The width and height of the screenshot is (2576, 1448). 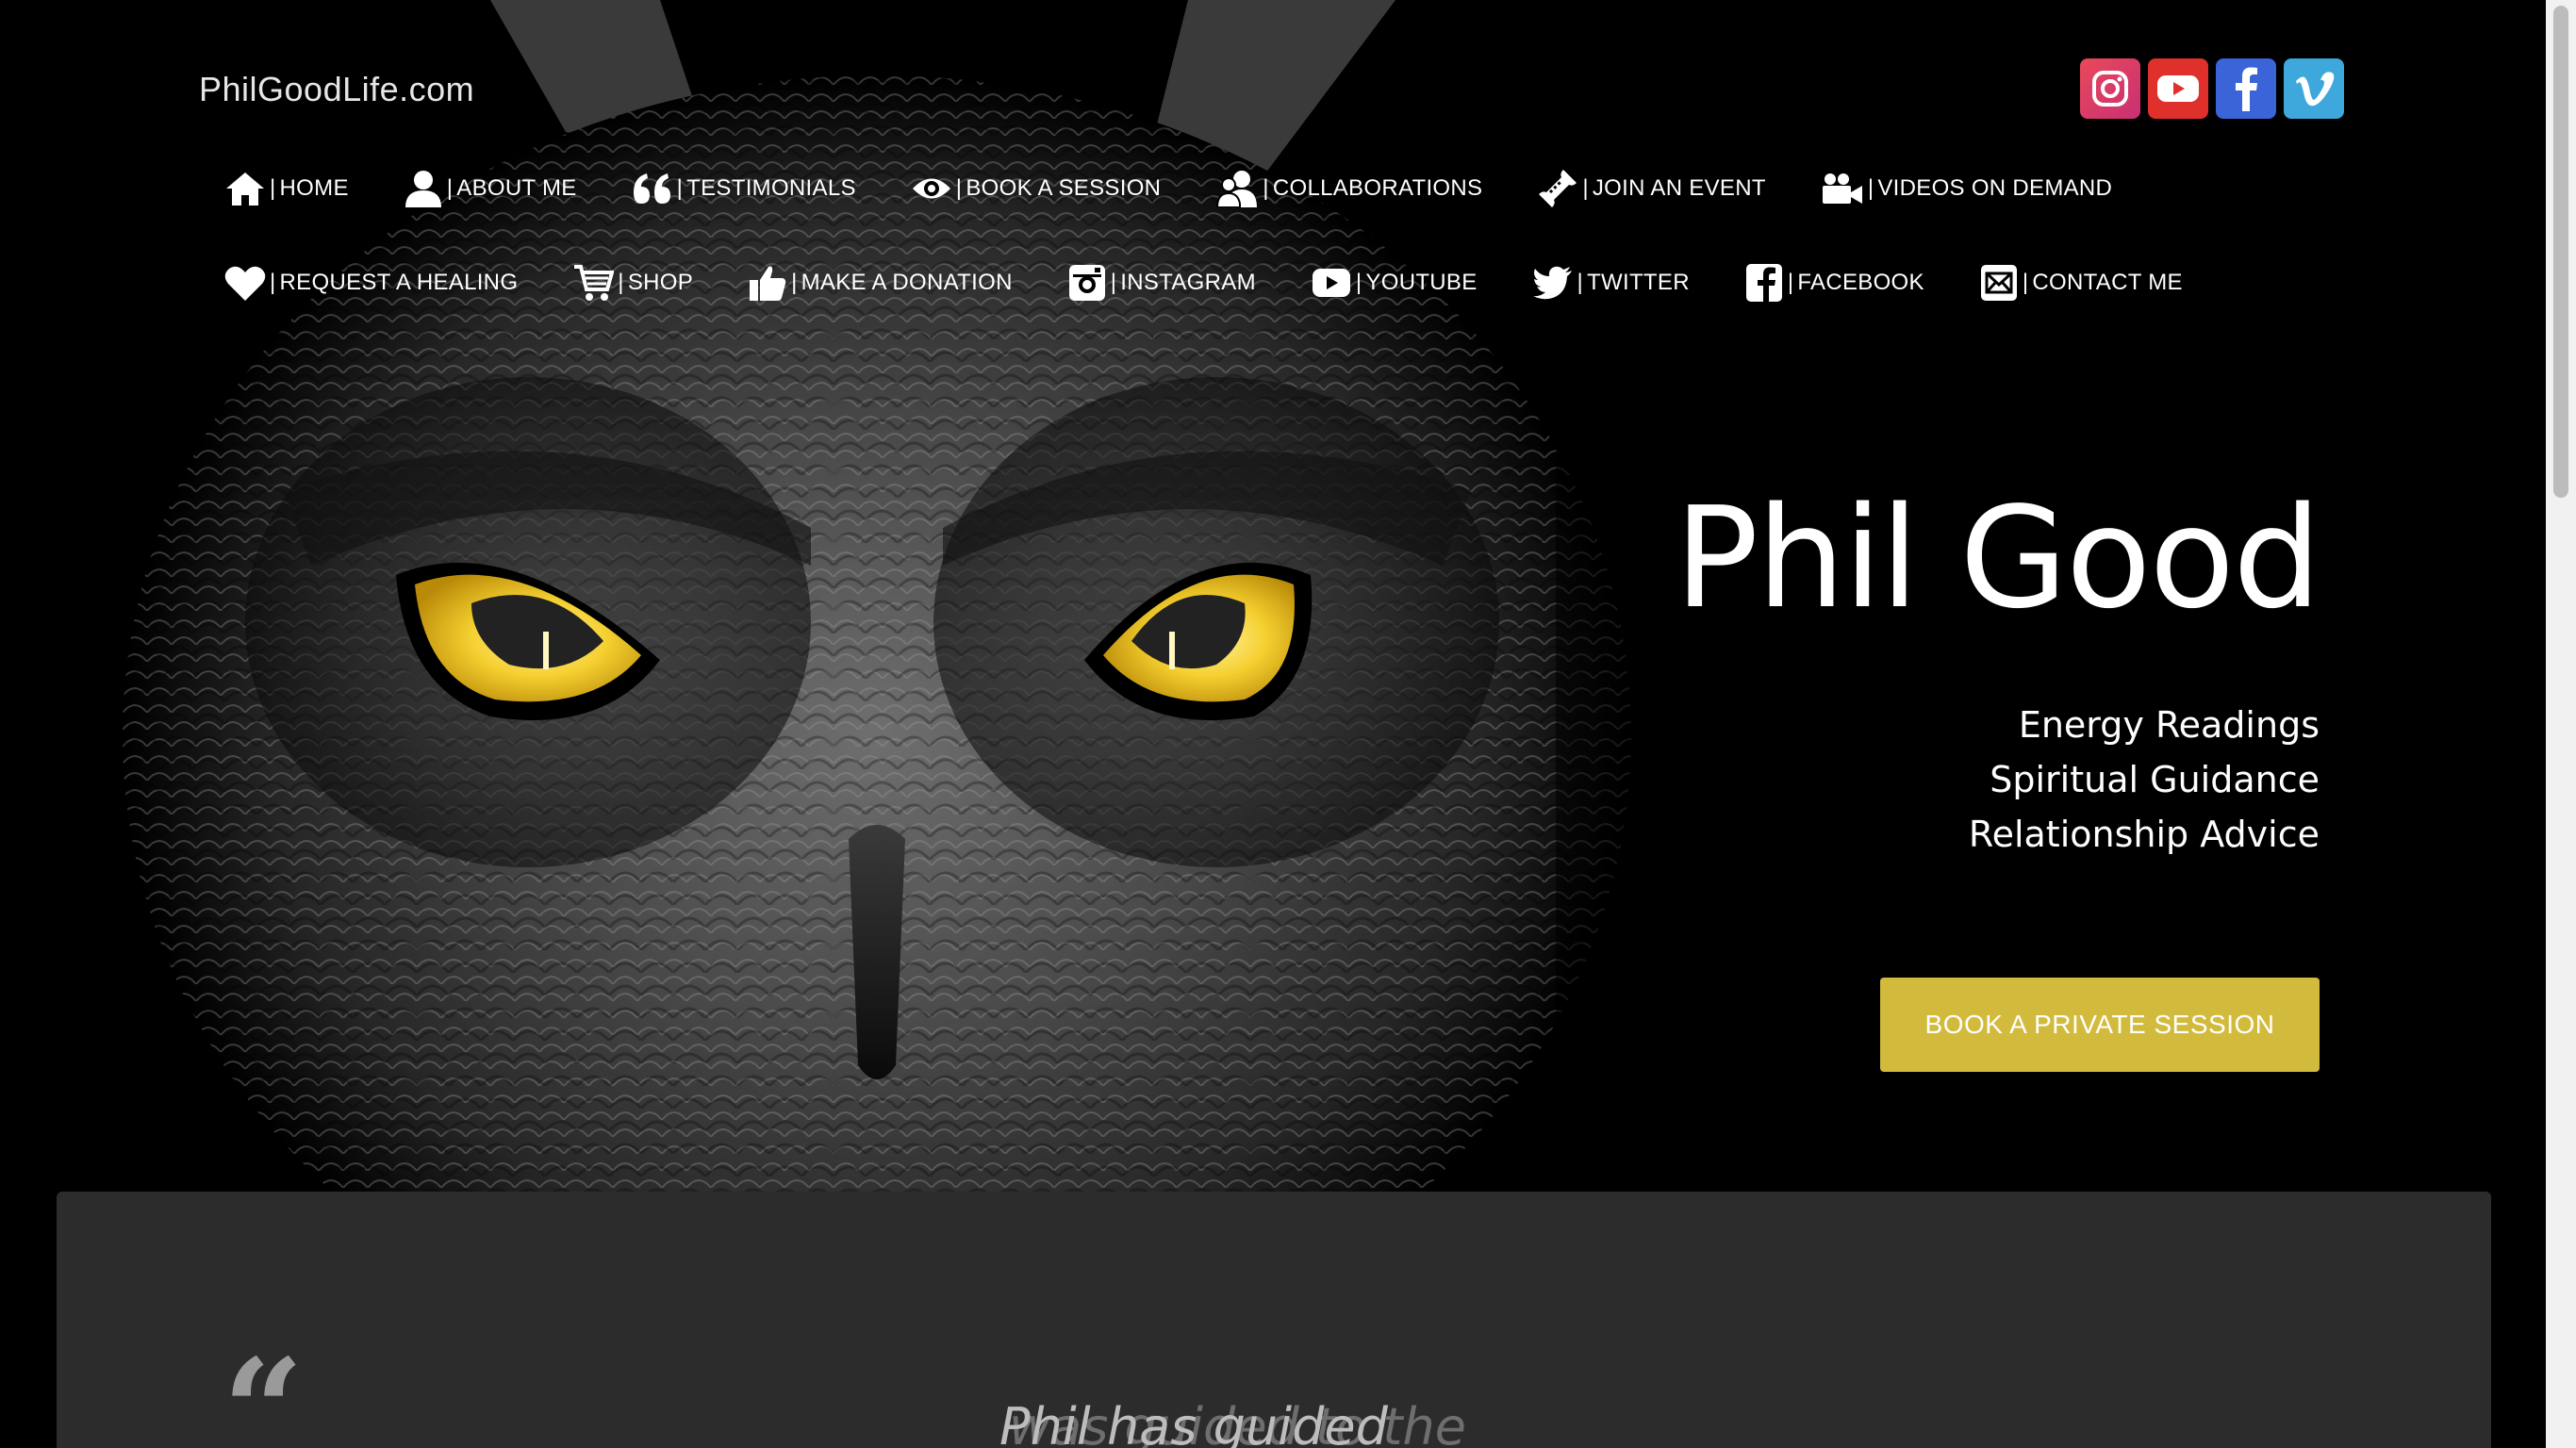 What do you see at coordinates (1558, 188) in the screenshot?
I see `ticket-icon` at bounding box center [1558, 188].